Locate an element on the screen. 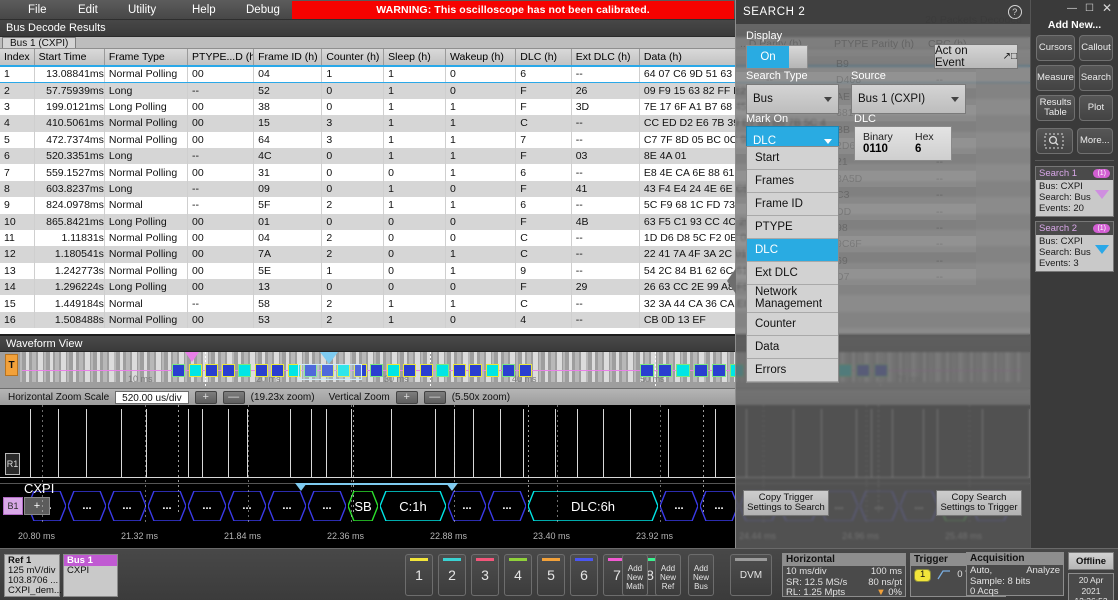 The image size is (1118, 600). dvm-button: DVM is located at coordinates (751, 575).